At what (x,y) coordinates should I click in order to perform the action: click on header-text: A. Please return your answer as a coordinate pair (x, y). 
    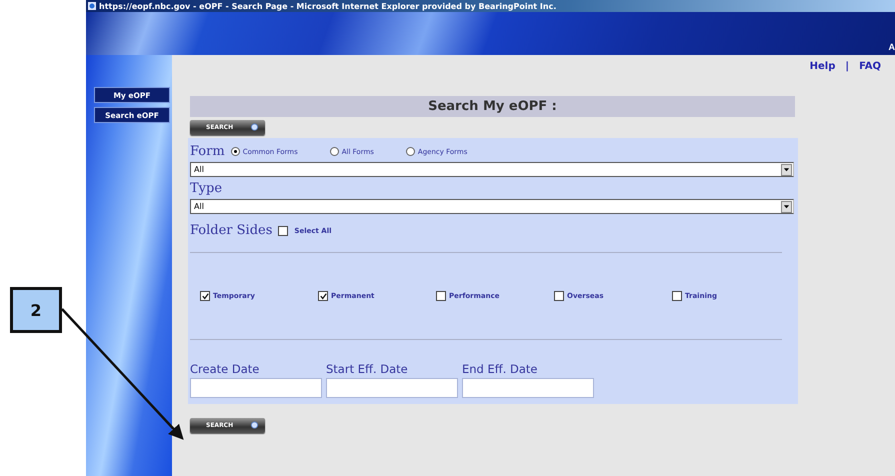
    Looking at the image, I should click on (891, 48).